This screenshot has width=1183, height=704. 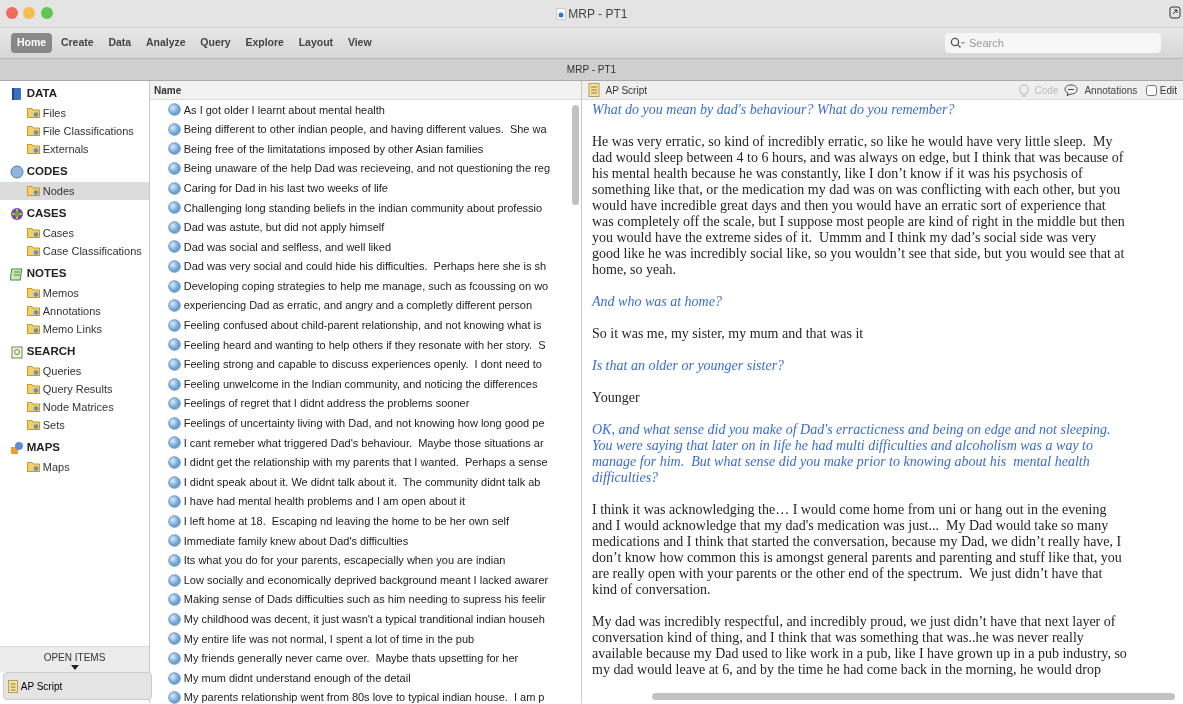 I want to click on ribbon-tab: Home, so click(x=32, y=43).